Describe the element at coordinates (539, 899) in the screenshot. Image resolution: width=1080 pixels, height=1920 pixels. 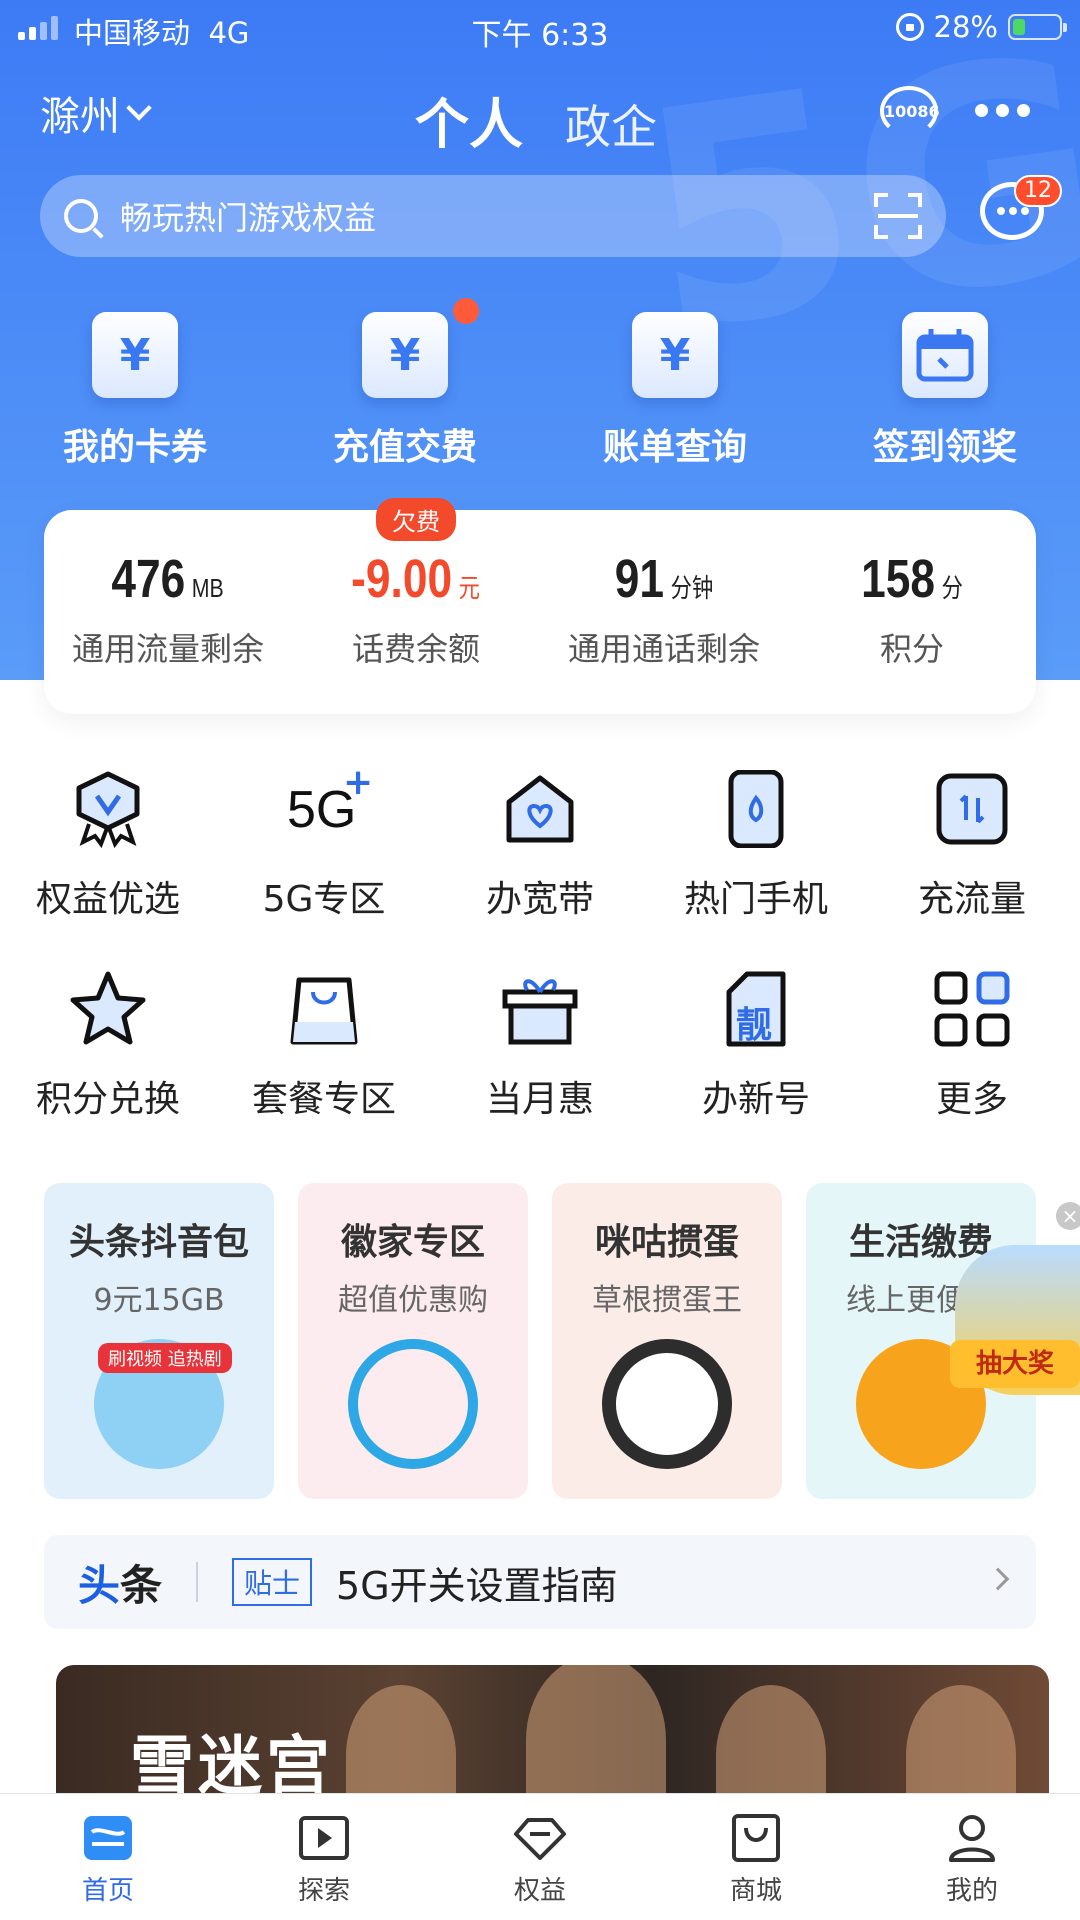
I see `svc-label: 办宽带` at that location.